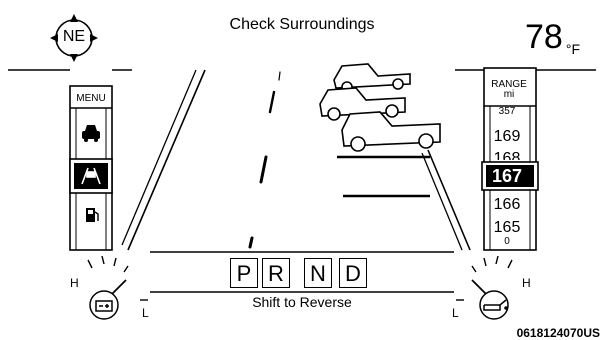 This screenshot has height=340, width=604. What do you see at coordinates (372, 78) in the screenshot?
I see `pickup-truck-far` at bounding box center [372, 78].